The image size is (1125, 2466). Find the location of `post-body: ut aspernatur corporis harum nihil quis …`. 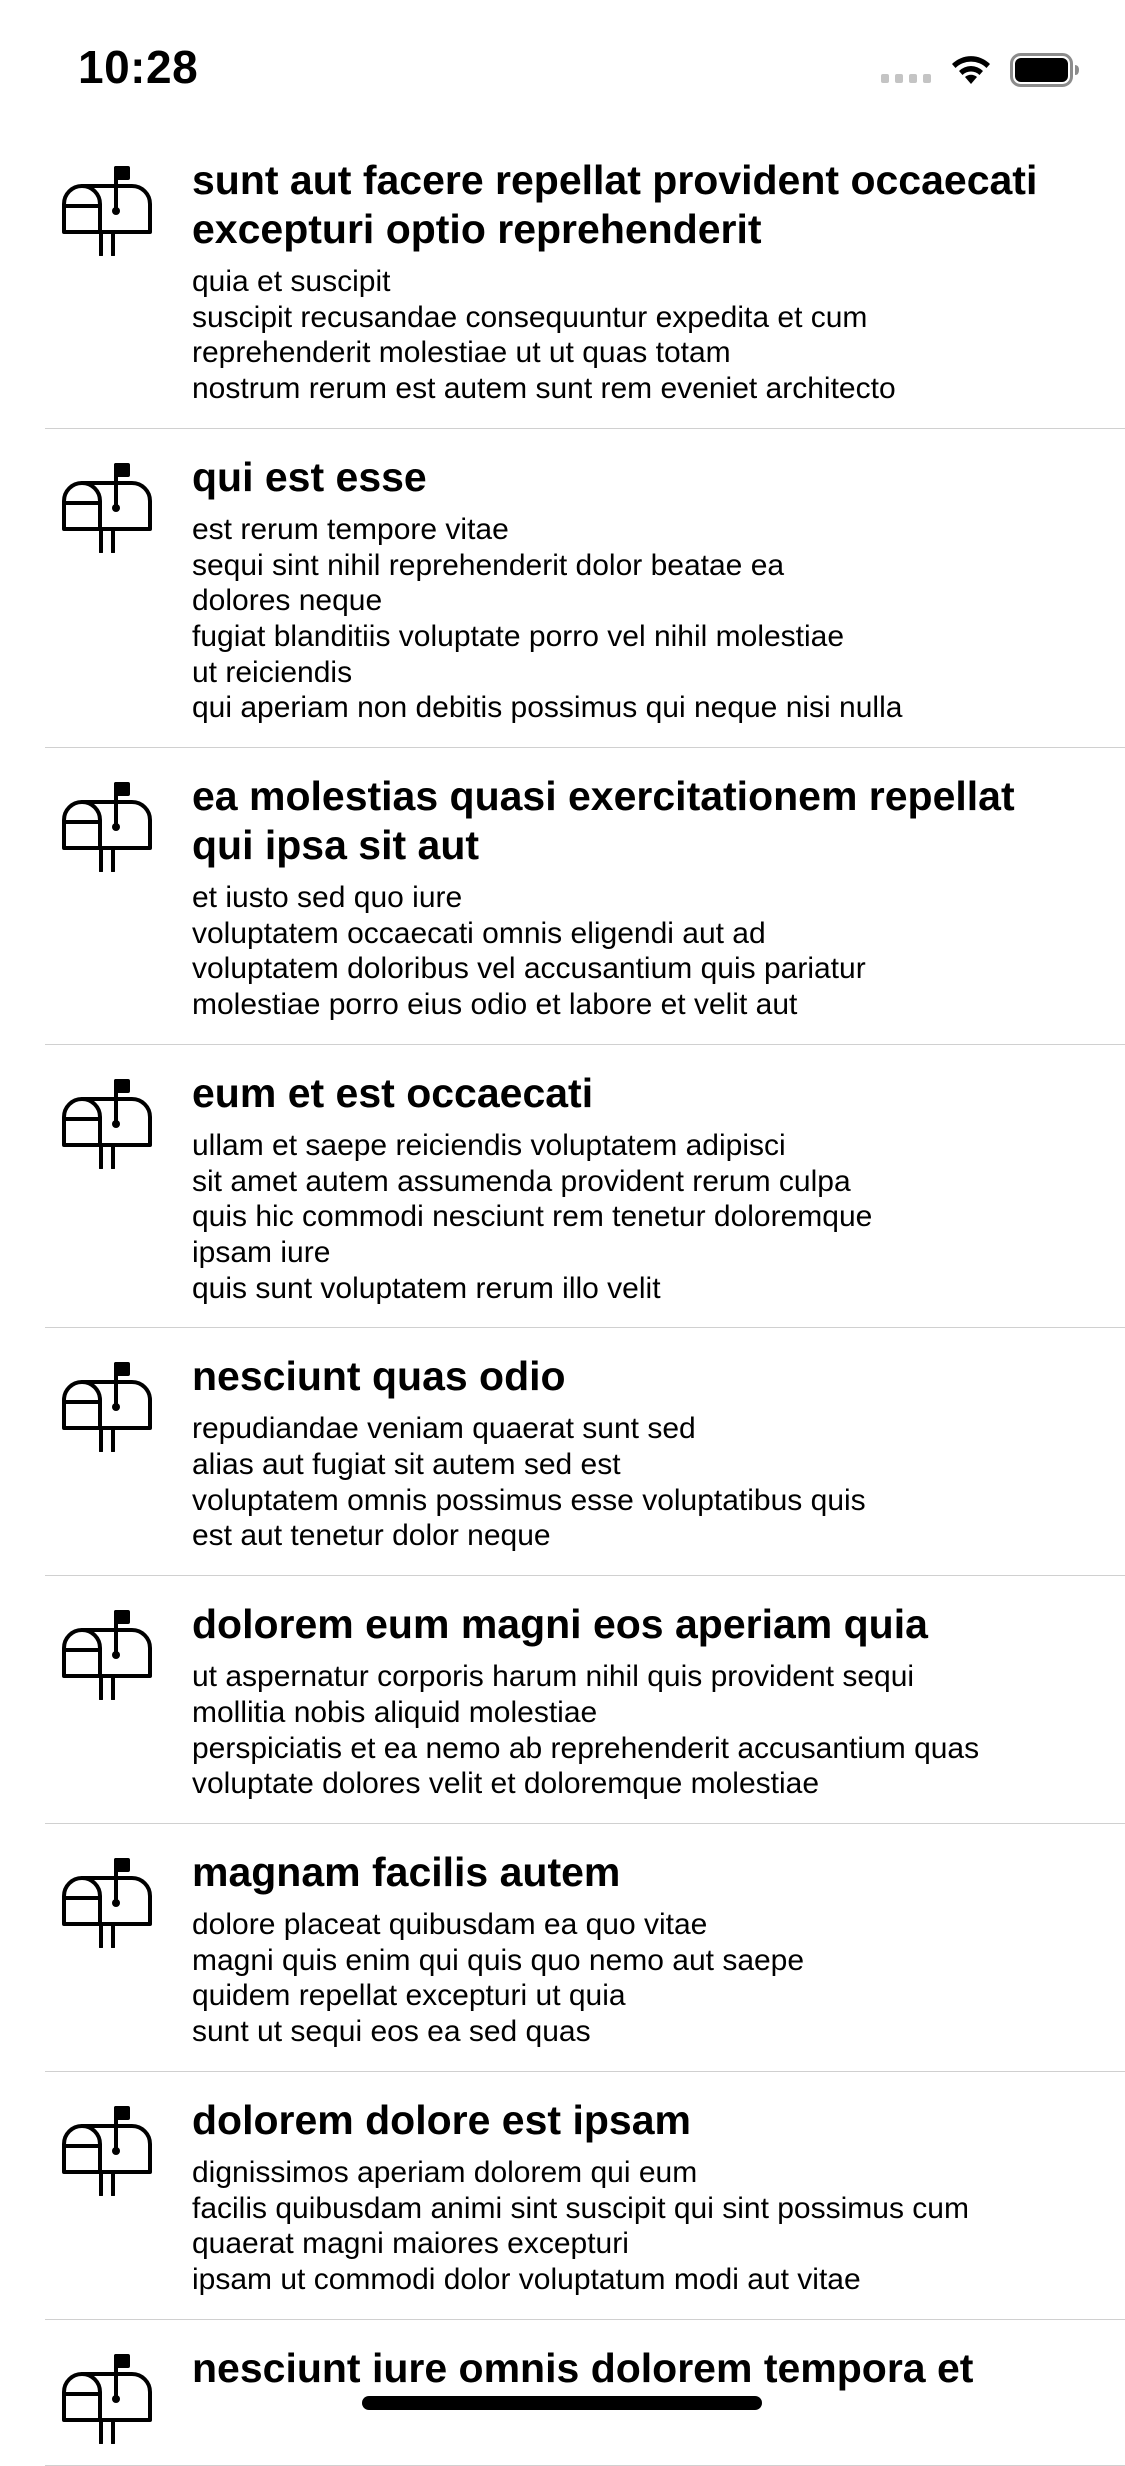

post-body: ut aspernatur corporis harum nihil quis … is located at coordinates (586, 1730).